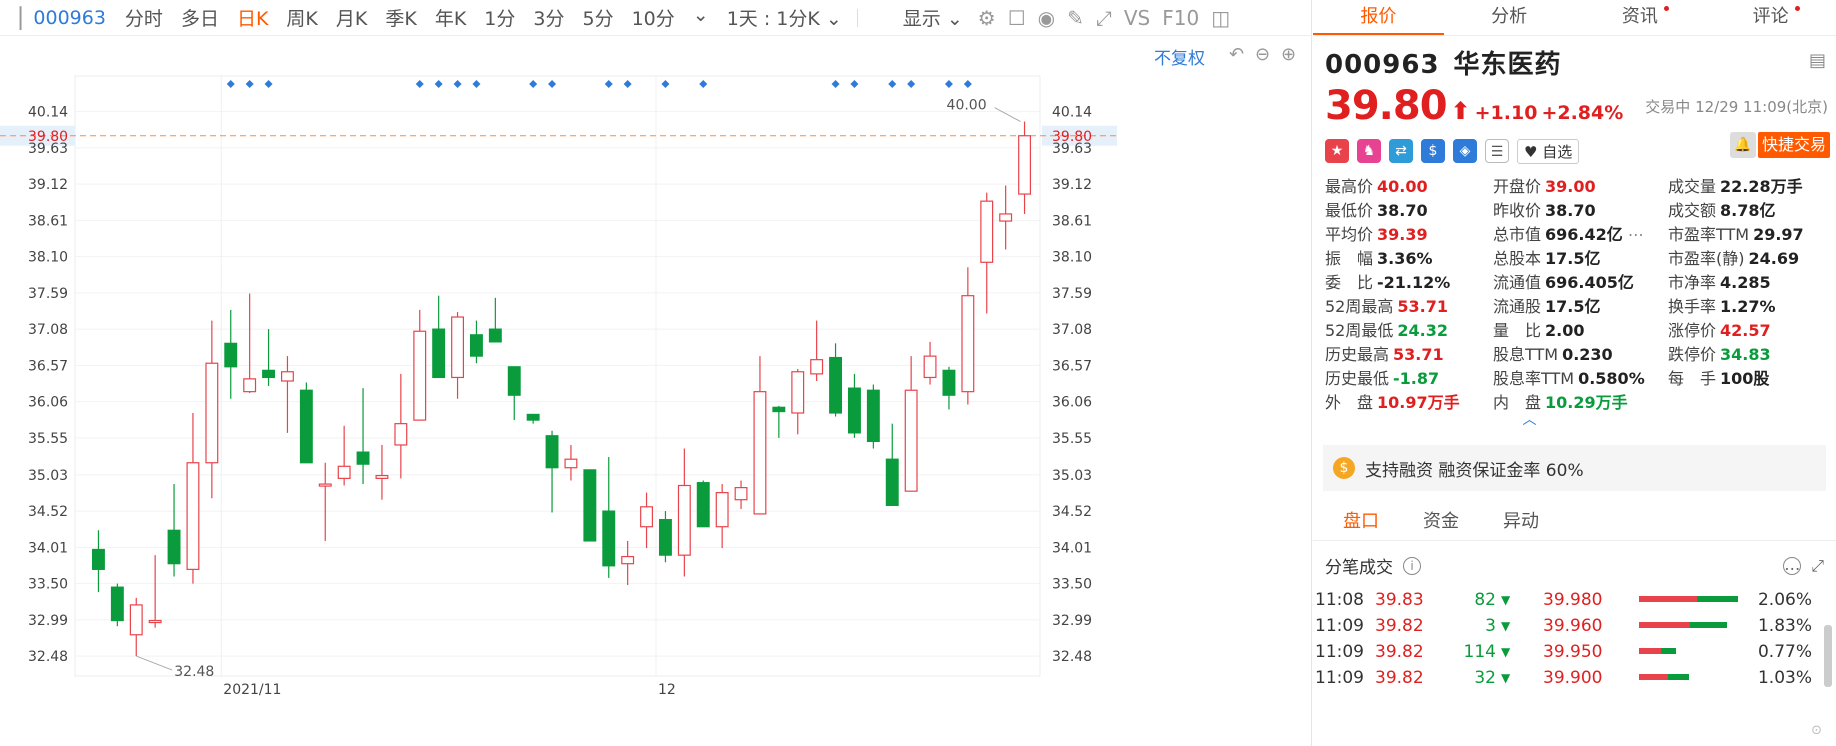  Describe the element at coordinates (1521, 522) in the screenshot. I see `depth-tab: 异动` at that location.